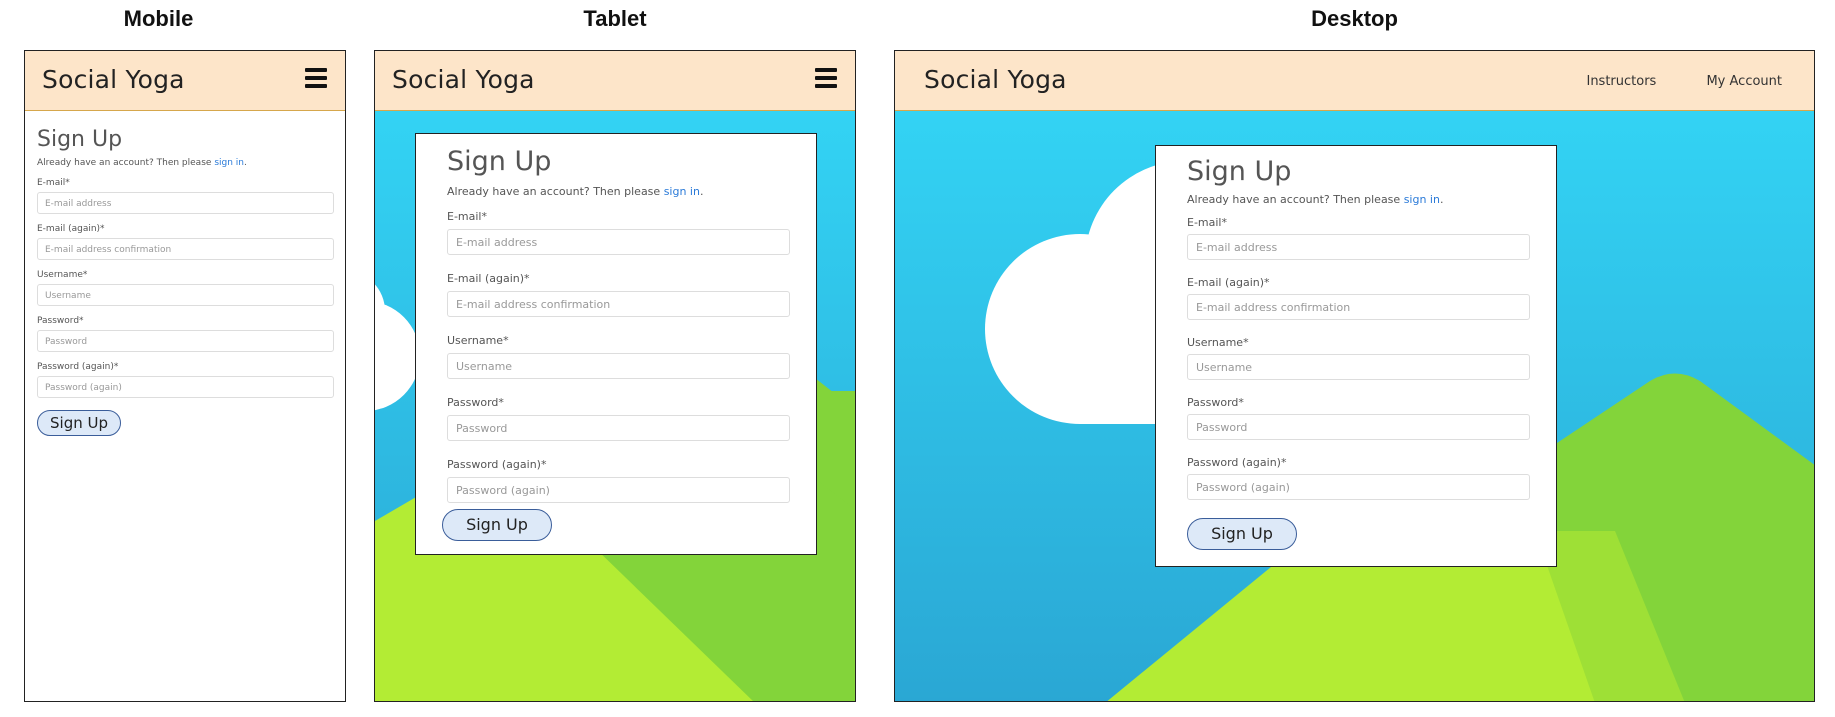 The height and width of the screenshot is (717, 1835). What do you see at coordinates (1621, 81) in the screenshot?
I see `nav-link-instructors: Instructors` at bounding box center [1621, 81].